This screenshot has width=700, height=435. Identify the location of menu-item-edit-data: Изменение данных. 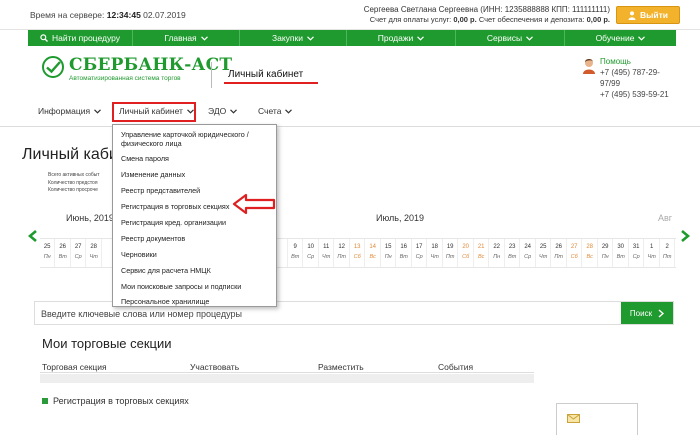
(196, 174).